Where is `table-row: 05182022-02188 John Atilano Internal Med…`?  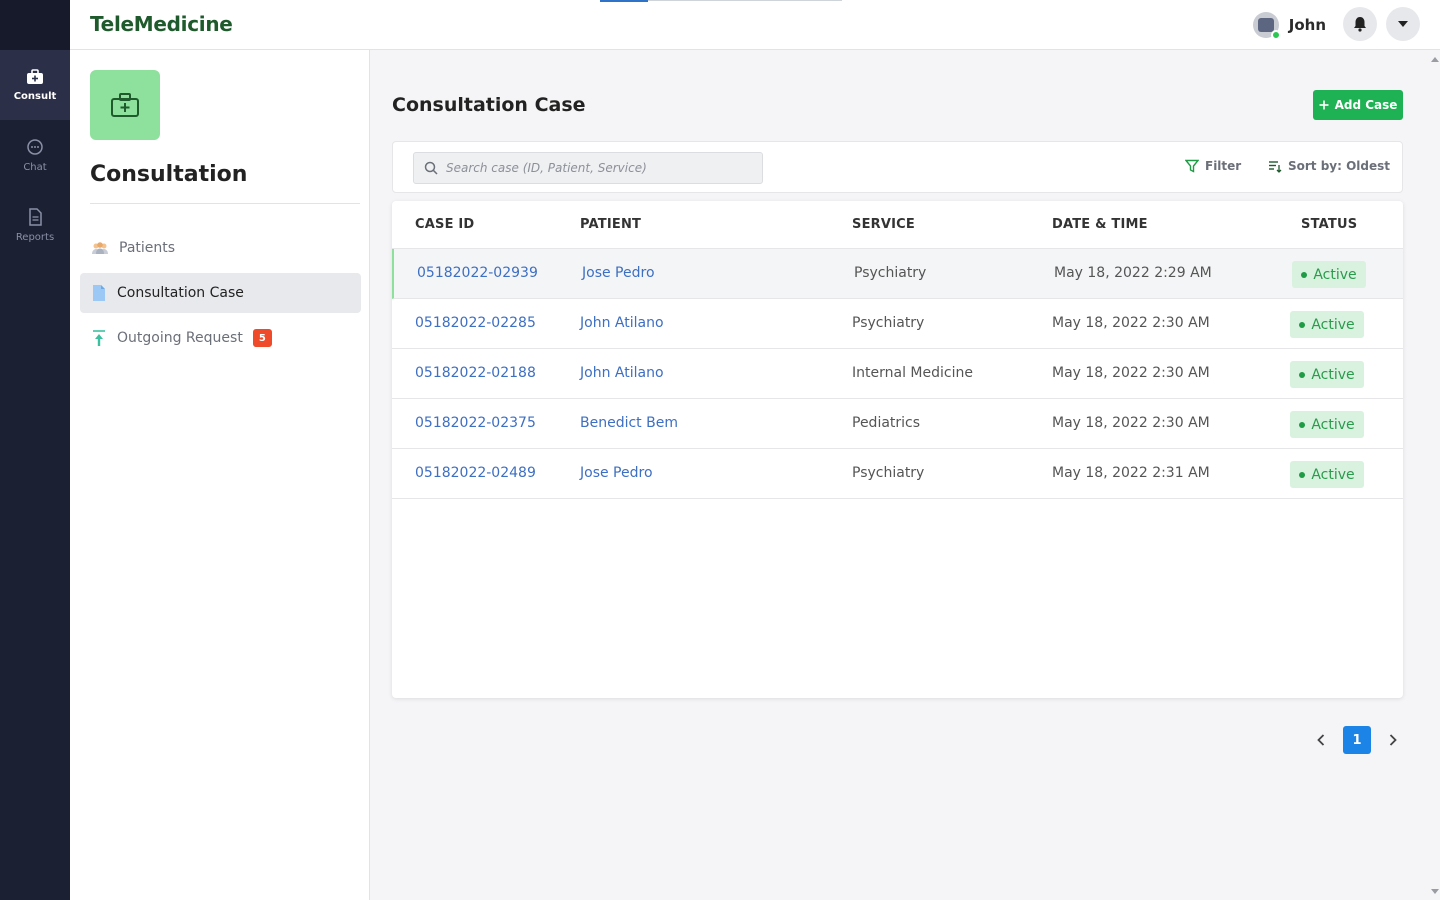 table-row: 05182022-02188 John Atilano Internal Med… is located at coordinates (897, 374).